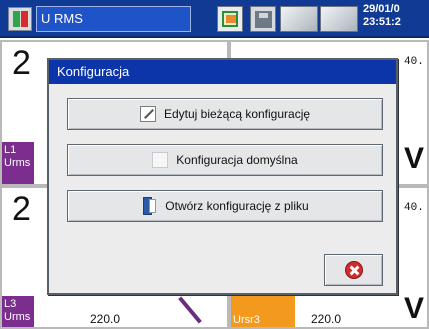  Describe the element at coordinates (21, 63) in the screenshot. I see `panel-big-value: 2` at that location.